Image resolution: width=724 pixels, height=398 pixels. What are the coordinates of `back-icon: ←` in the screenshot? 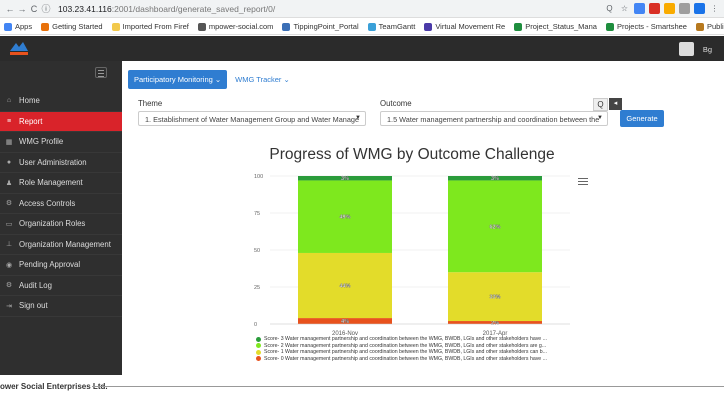 It's located at (10, 9).